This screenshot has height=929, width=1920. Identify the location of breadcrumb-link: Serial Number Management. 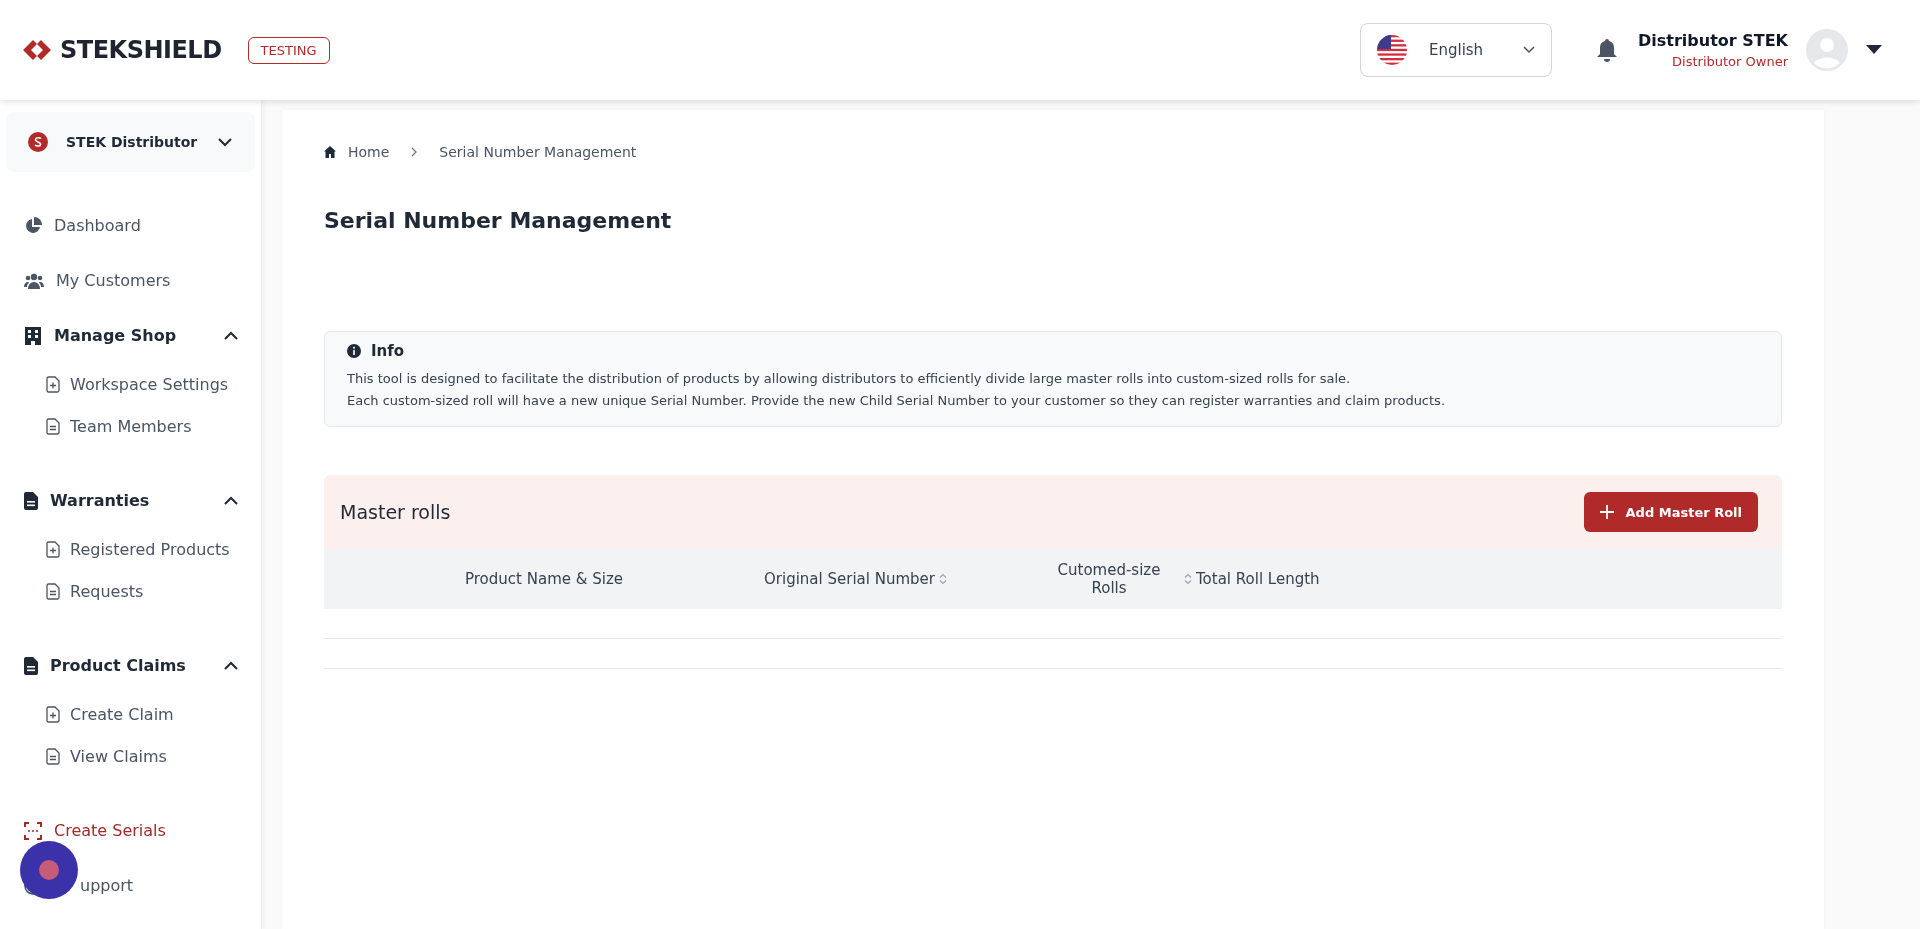
(538, 152).